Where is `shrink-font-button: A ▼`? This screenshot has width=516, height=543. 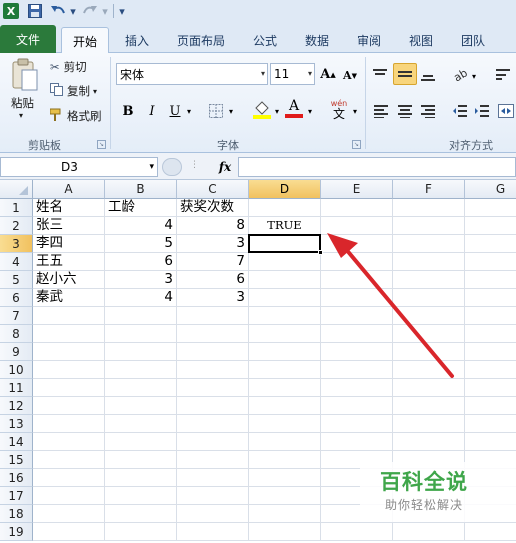 shrink-font-button: A ▼ is located at coordinates (350, 75).